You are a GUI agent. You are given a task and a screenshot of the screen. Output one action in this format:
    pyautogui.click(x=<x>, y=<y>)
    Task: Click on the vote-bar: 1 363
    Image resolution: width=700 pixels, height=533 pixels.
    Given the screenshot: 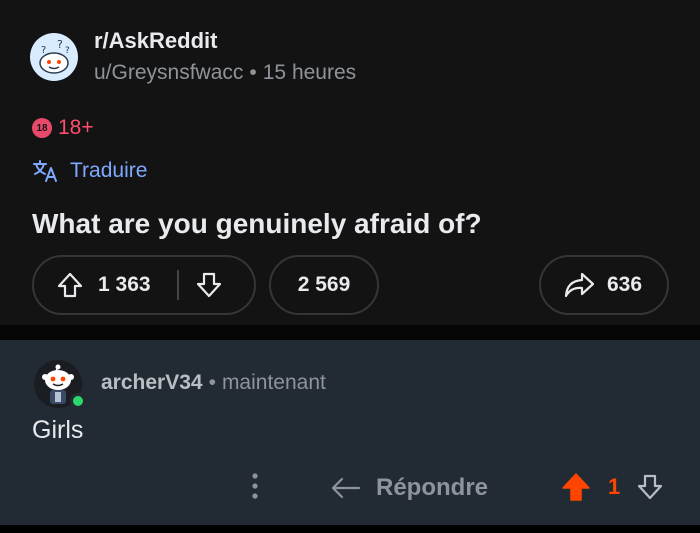 What is the action you would take?
    pyautogui.click(x=144, y=285)
    